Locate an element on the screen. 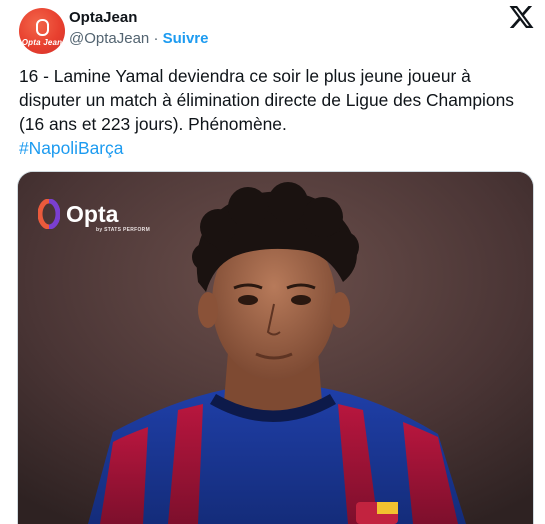 The width and height of the screenshot is (545, 524). author-handle: @OptaJean is located at coordinates (109, 38).